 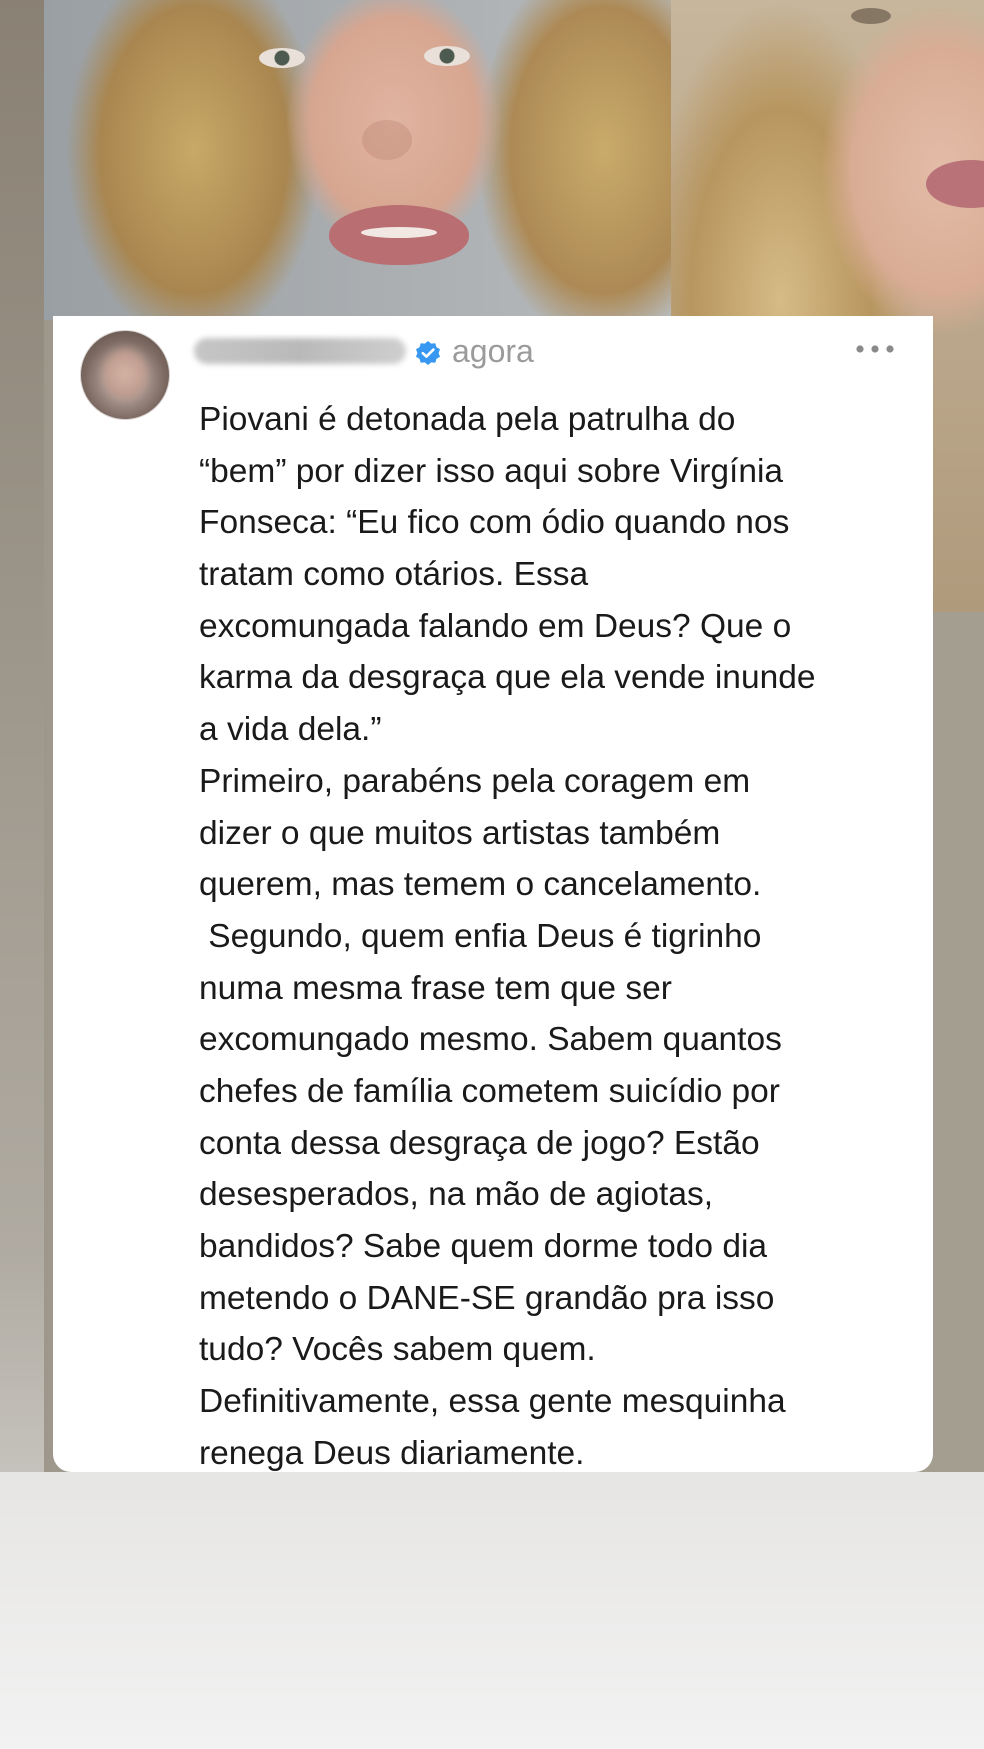 What do you see at coordinates (495, 626) in the screenshot?
I see `comment-line: excomungada falando em Deus? Que o` at bounding box center [495, 626].